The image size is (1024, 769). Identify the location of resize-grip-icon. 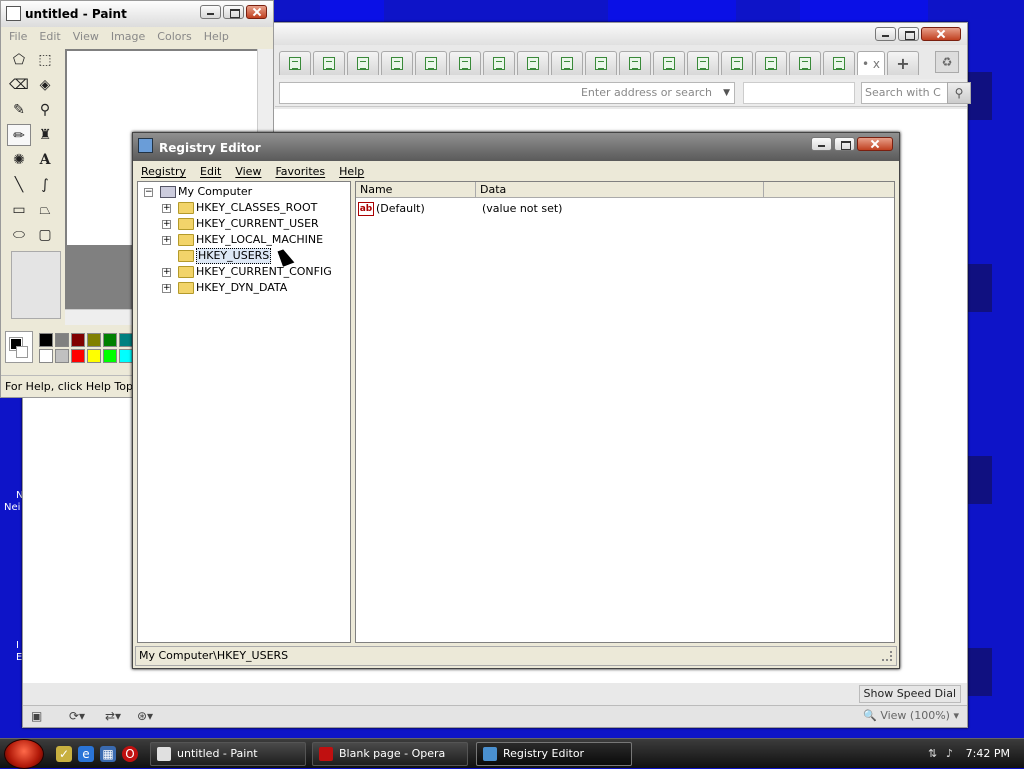
(887, 656).